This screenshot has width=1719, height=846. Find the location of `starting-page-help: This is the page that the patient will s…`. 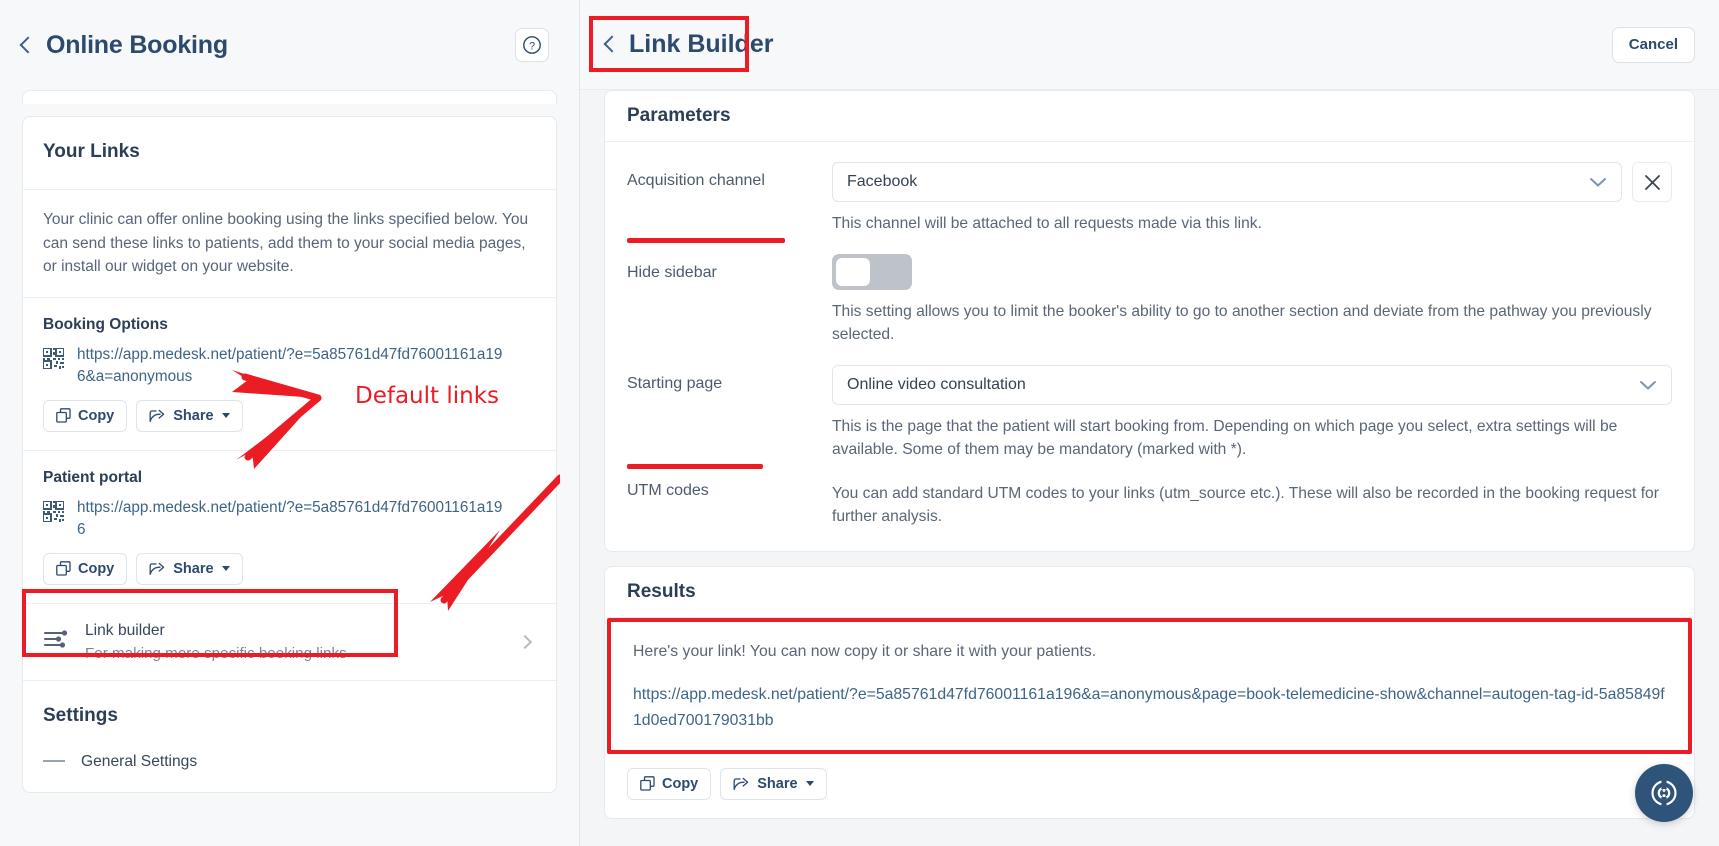

starting-page-help: This is the page that the patient will s… is located at coordinates (1225, 438).